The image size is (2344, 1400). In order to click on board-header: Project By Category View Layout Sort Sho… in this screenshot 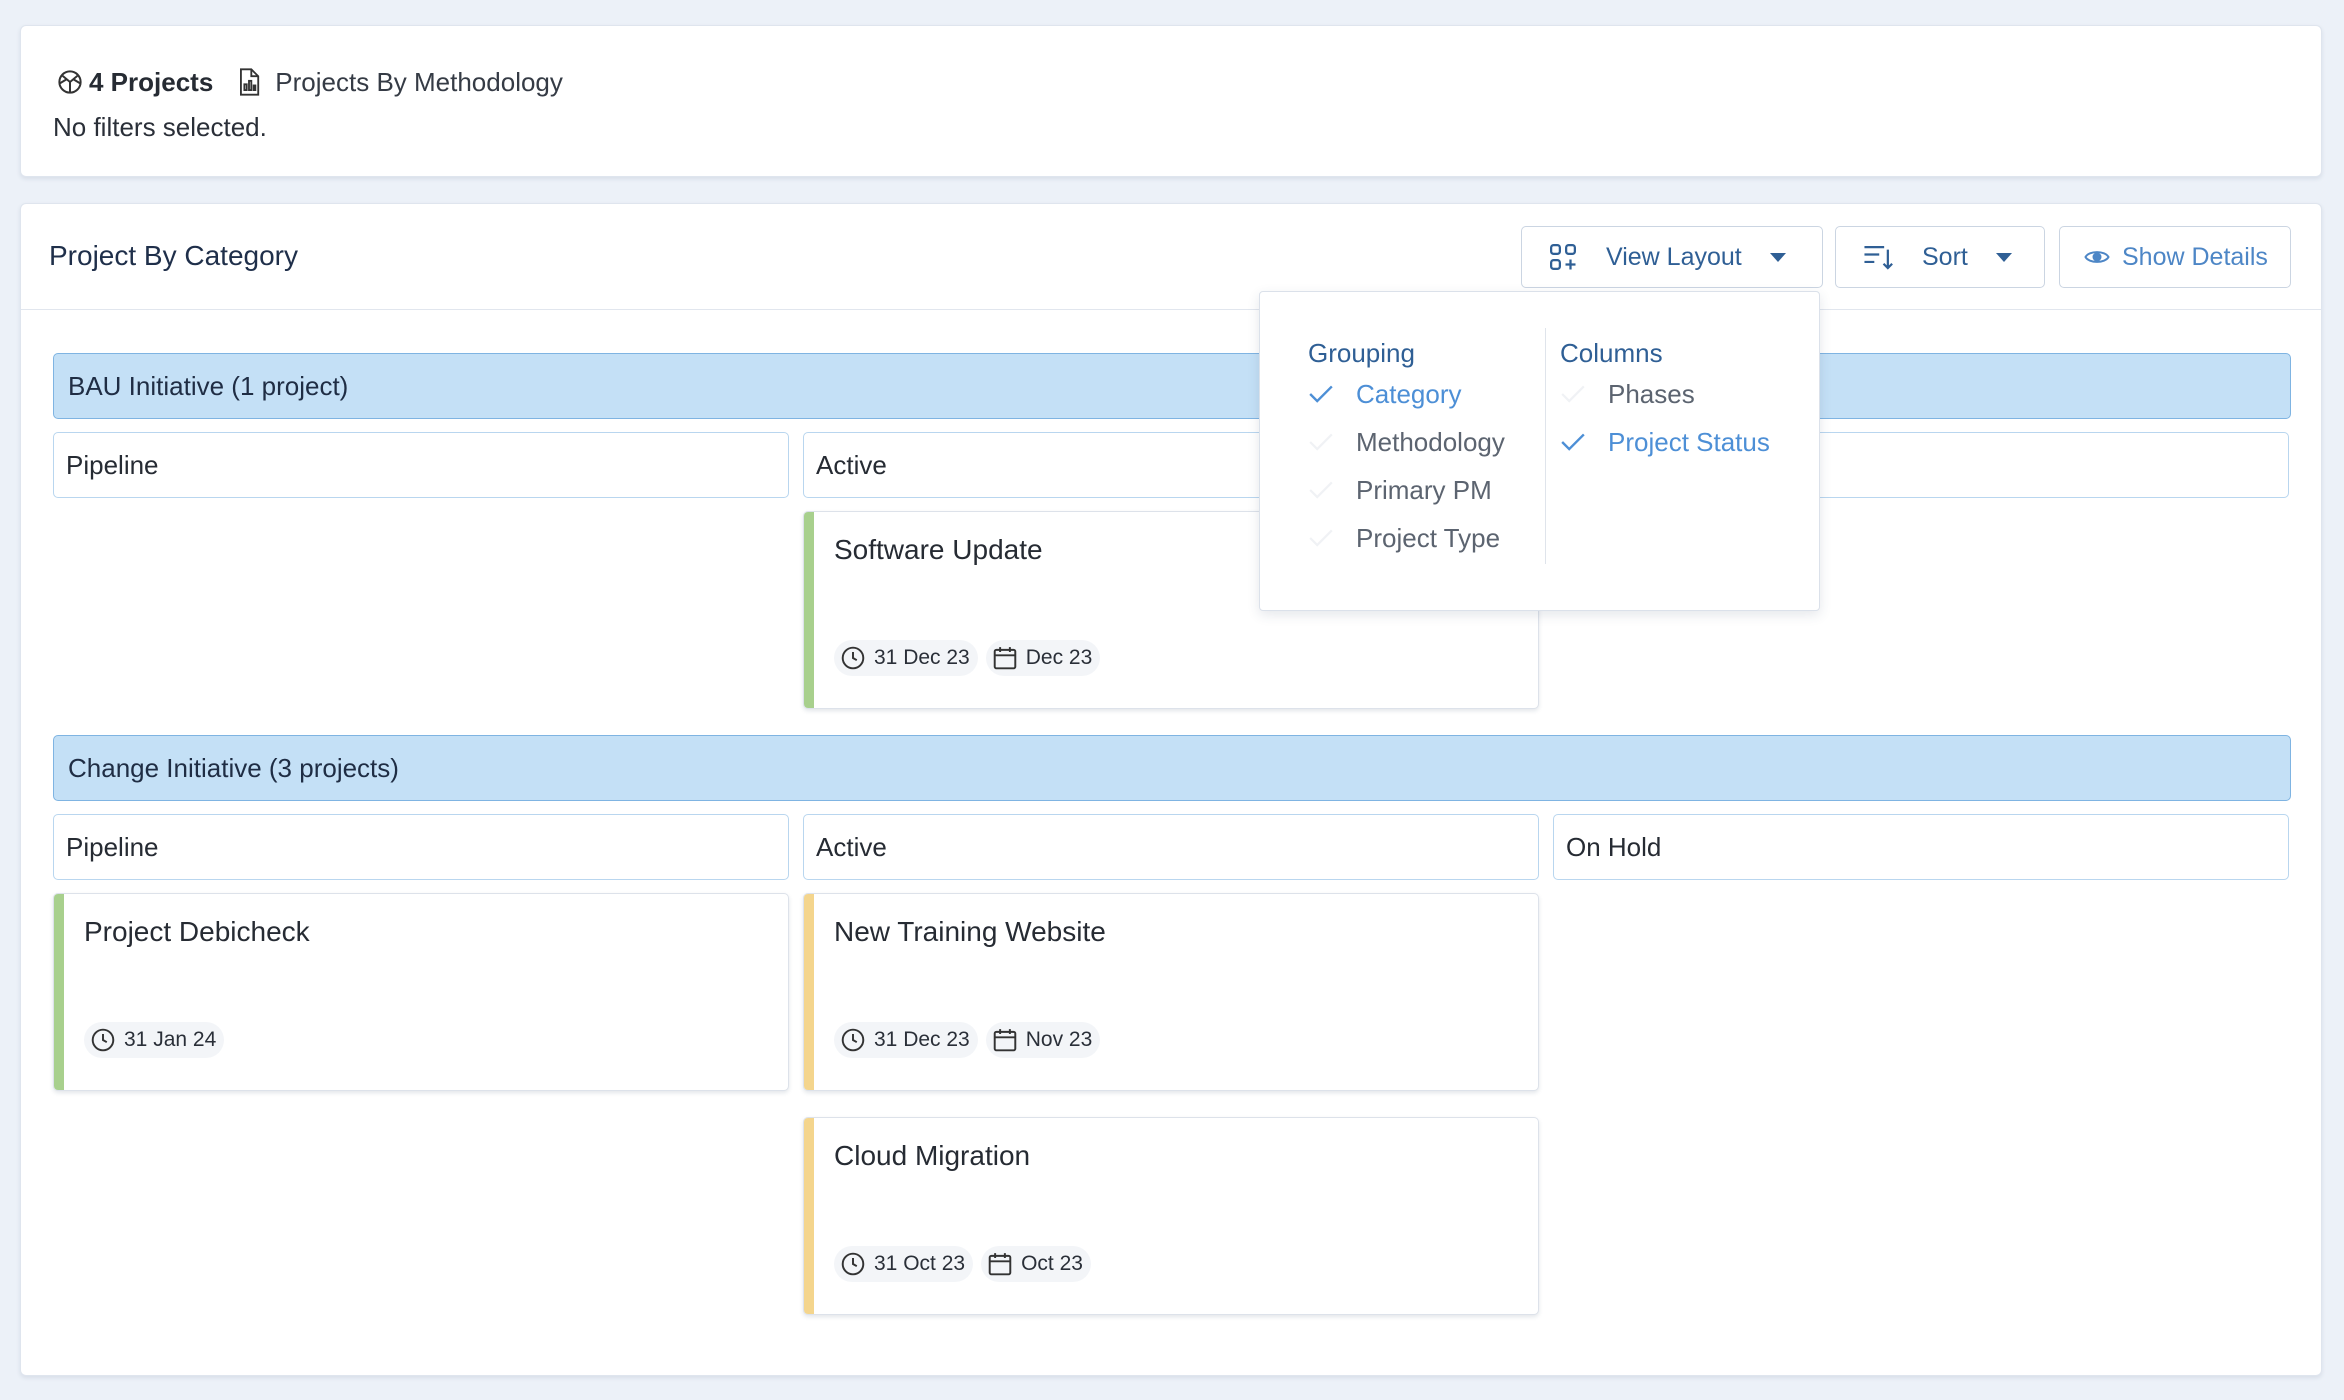, I will do `click(1171, 257)`.